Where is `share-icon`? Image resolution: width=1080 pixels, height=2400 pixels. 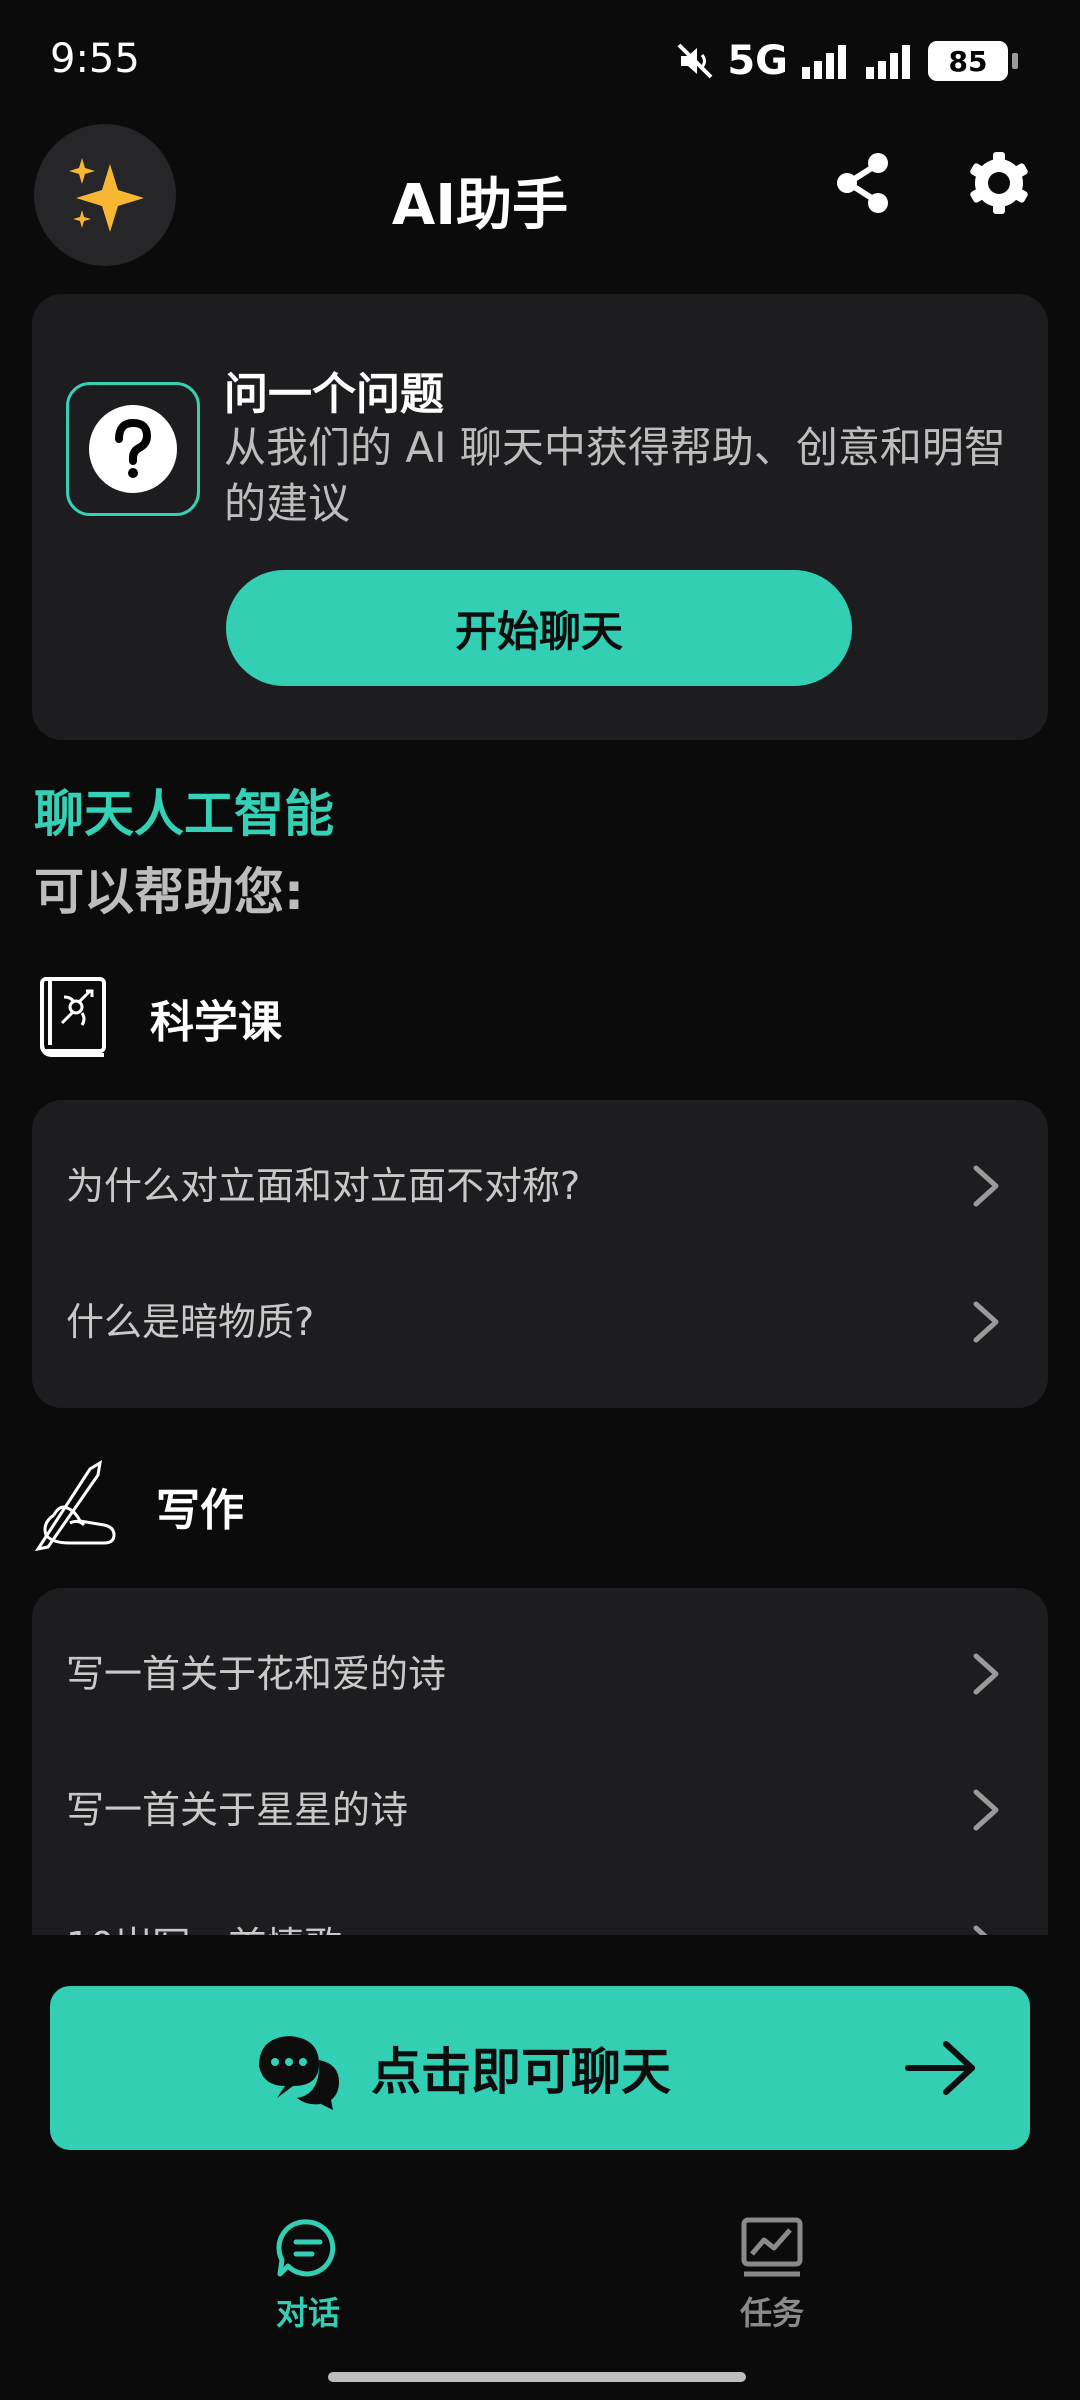
share-icon is located at coordinates (862, 183).